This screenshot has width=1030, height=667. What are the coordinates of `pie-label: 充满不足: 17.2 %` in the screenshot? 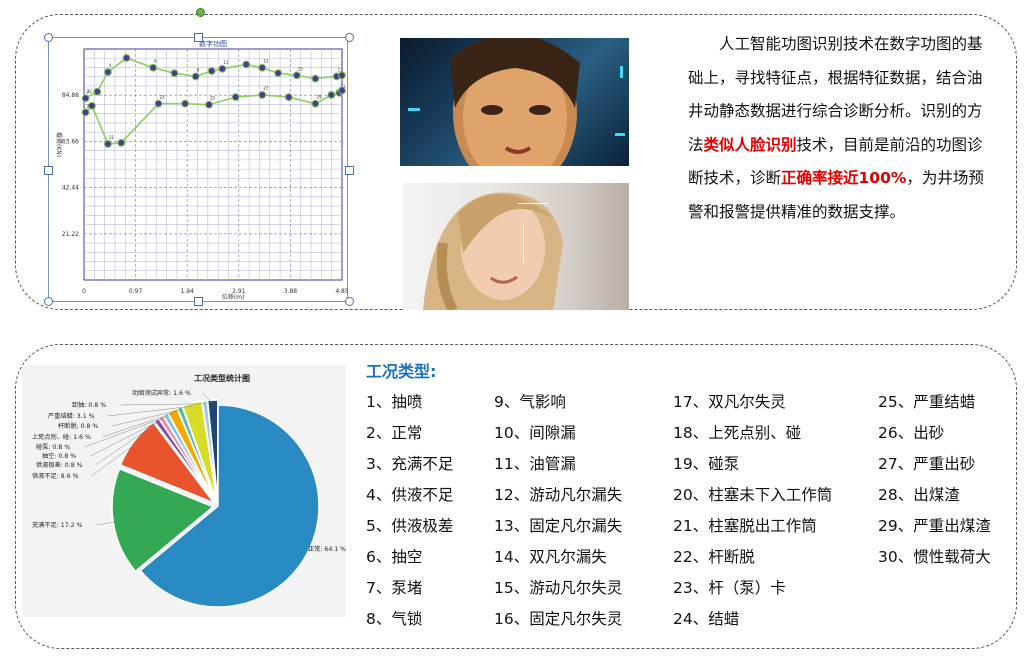 It's located at (57, 525).